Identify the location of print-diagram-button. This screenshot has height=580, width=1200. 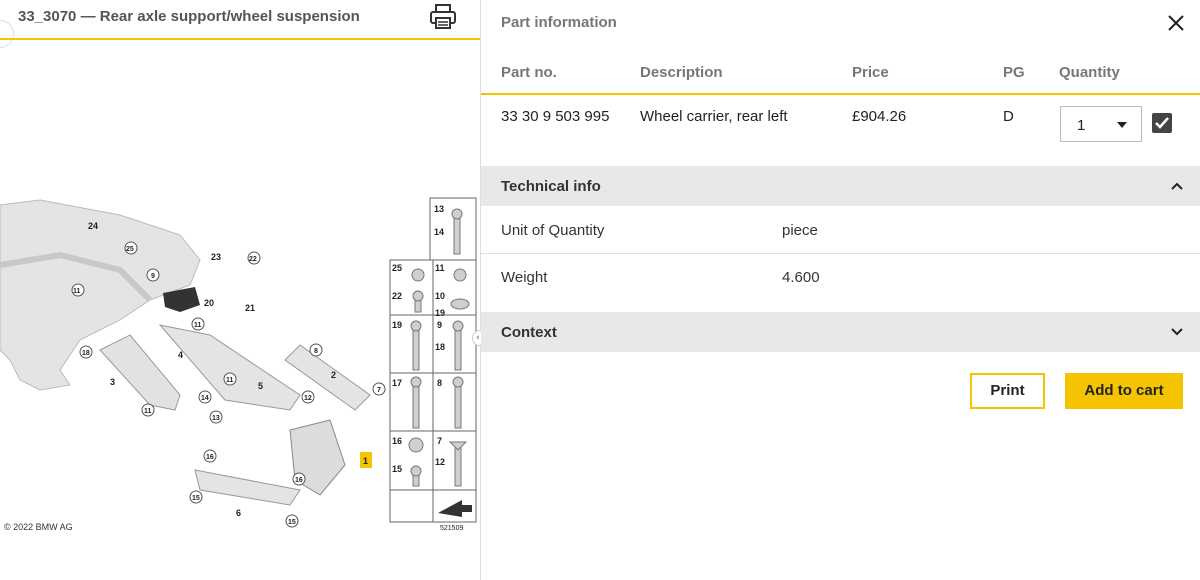
(443, 17).